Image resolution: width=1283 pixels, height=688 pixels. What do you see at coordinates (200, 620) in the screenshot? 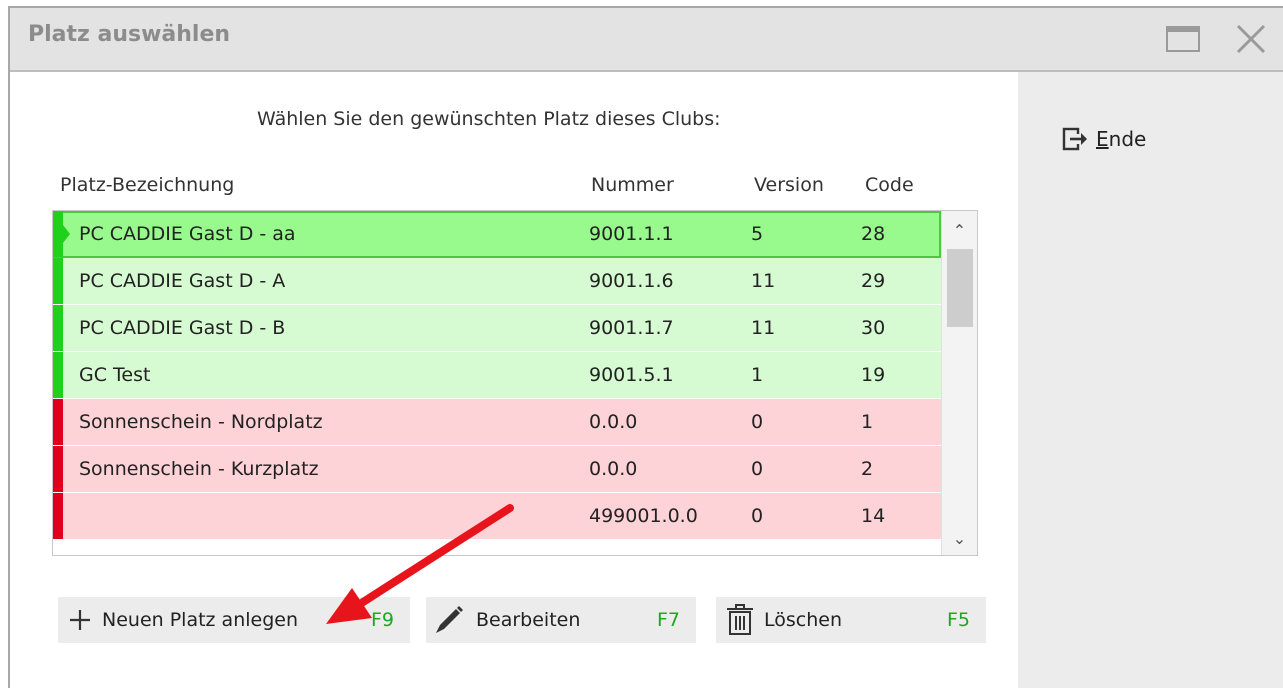
I see `new-course-label: Neuen Platz anlegen` at bounding box center [200, 620].